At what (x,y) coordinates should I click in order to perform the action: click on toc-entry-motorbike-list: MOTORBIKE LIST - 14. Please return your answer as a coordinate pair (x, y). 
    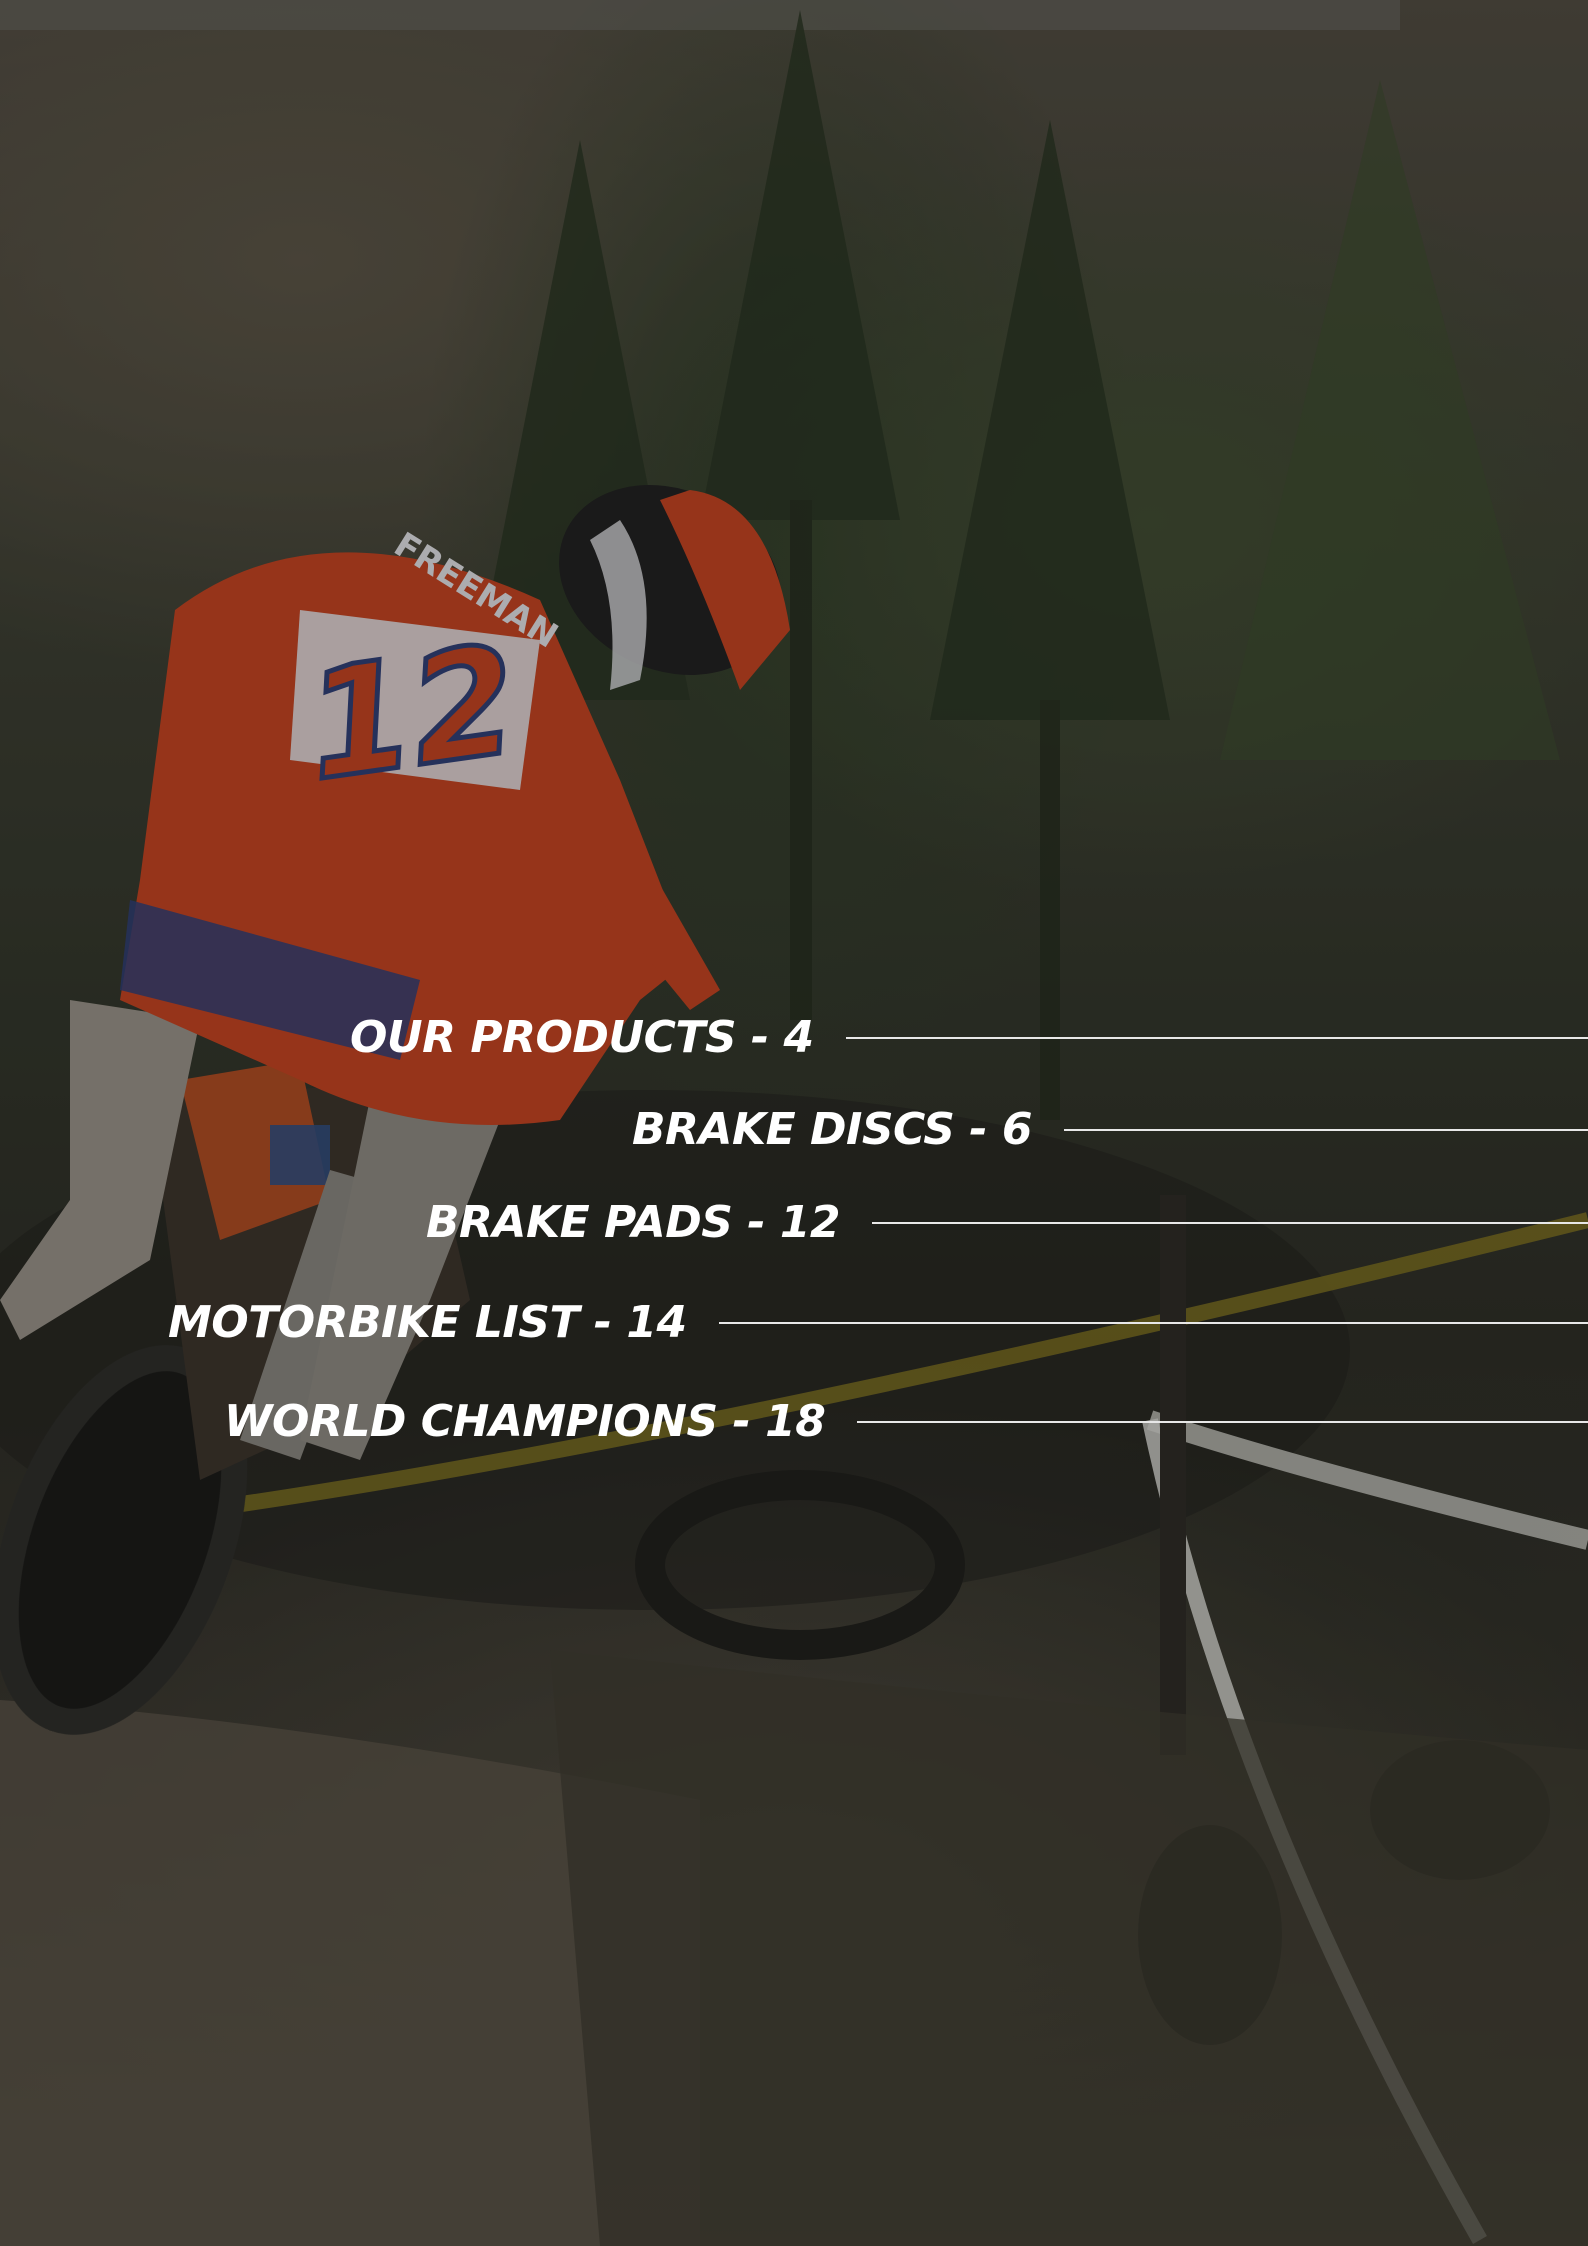
    Looking at the image, I should click on (878, 1323).